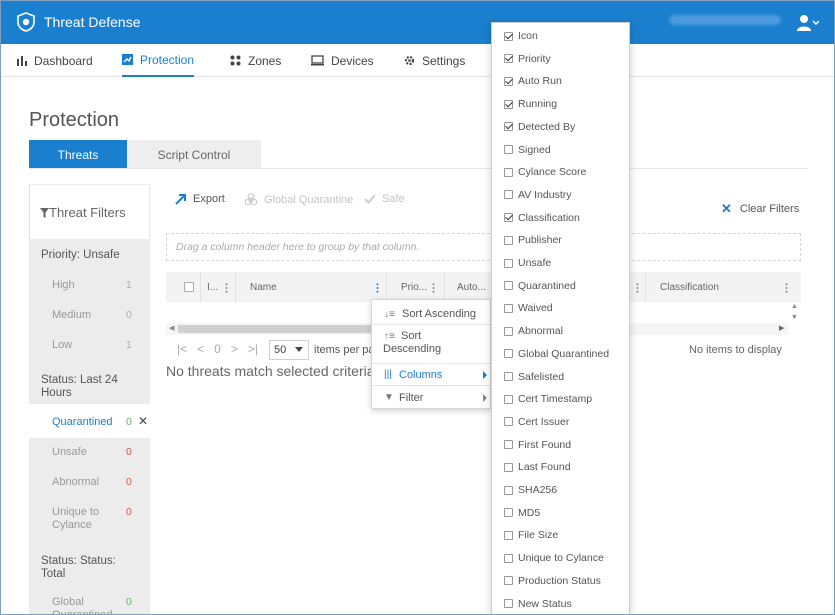  Describe the element at coordinates (537, 467) in the screenshot. I see `column-toggle-last-found: Last Found` at that location.